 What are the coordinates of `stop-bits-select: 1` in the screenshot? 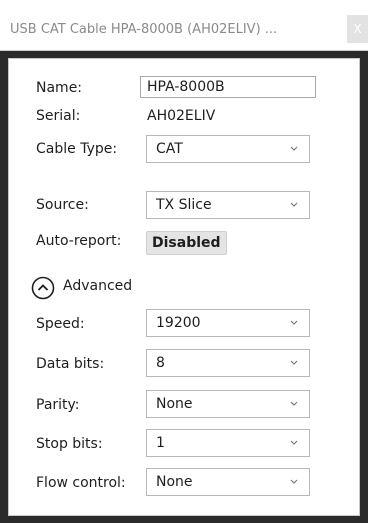 It's located at (228, 443).